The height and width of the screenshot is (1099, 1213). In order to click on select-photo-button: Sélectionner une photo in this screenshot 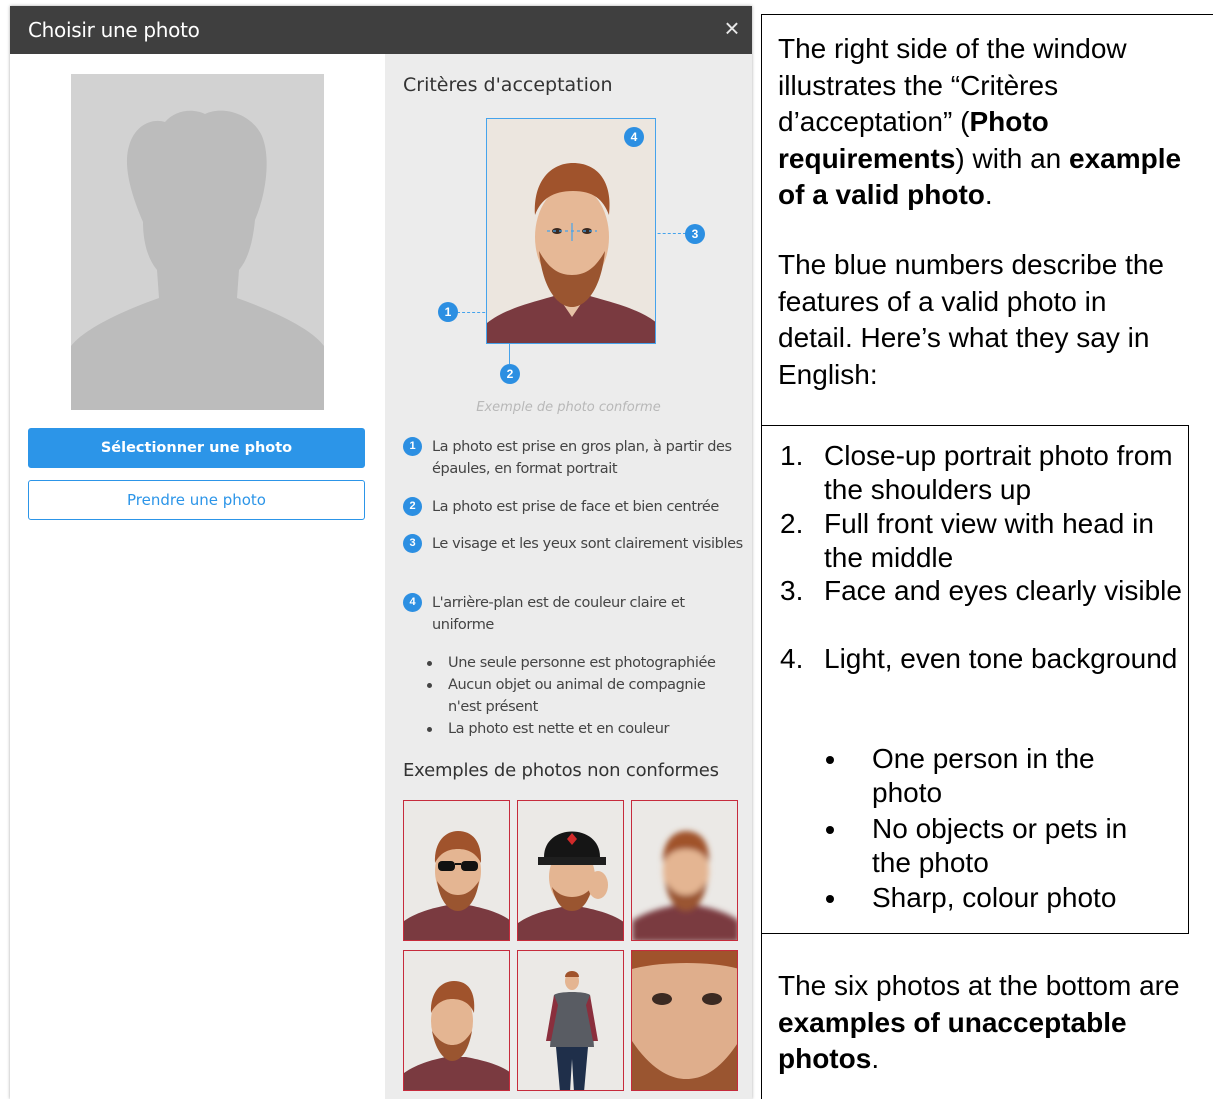, I will do `click(196, 448)`.